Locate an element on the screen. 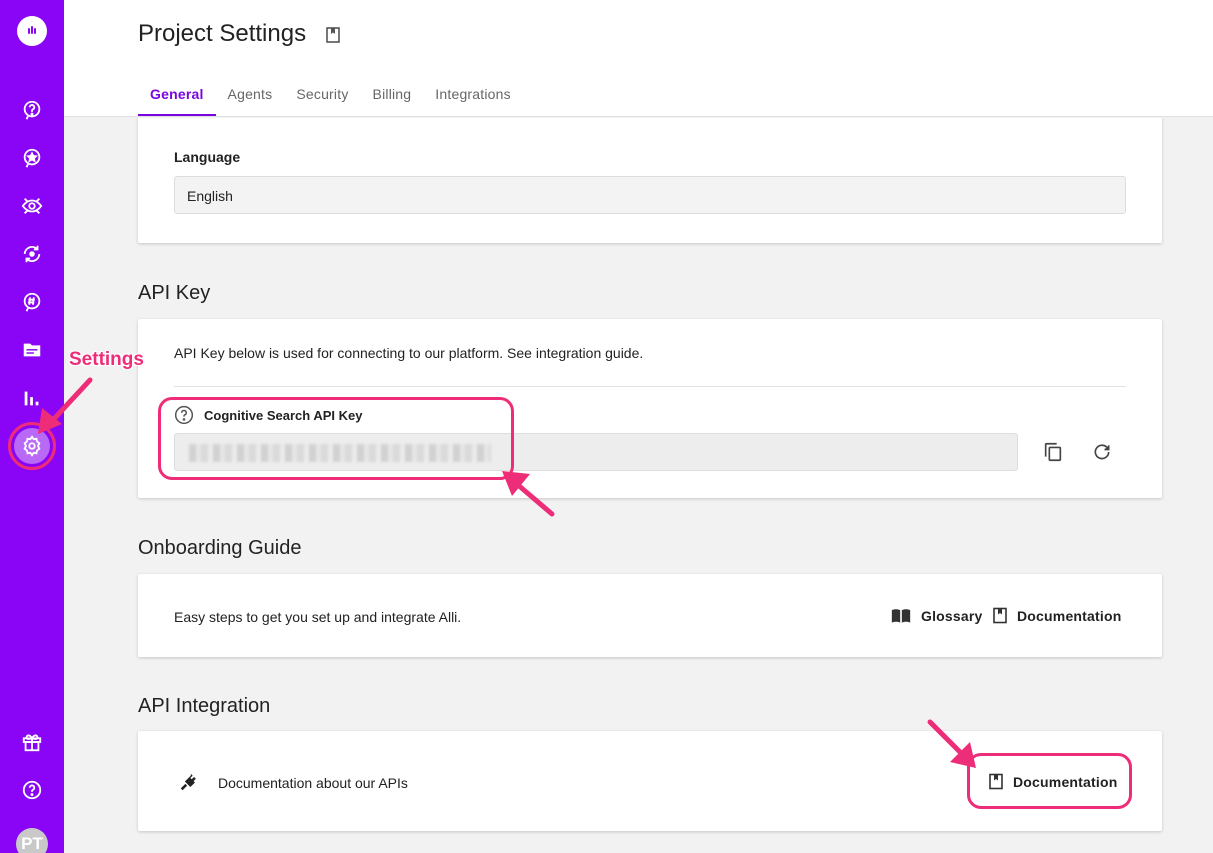  api-integration-title: API Integration is located at coordinates (204, 706).